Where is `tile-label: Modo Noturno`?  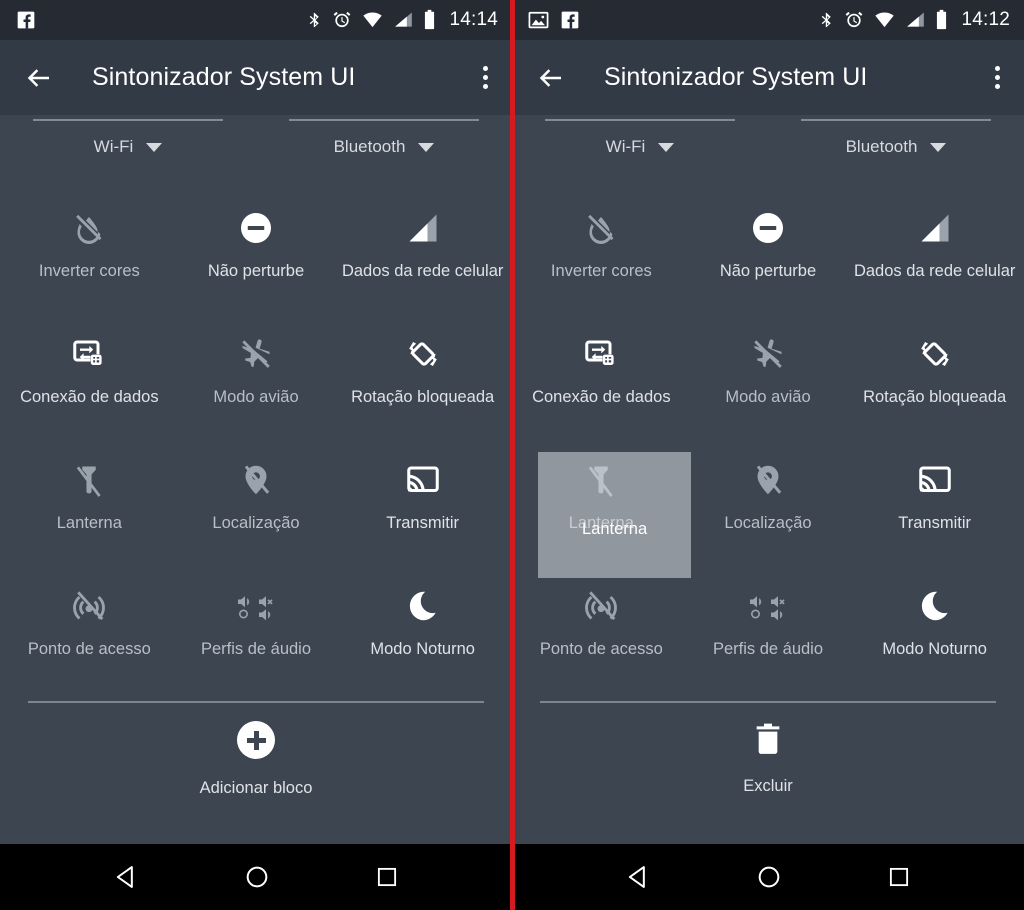
tile-label: Modo Noturno is located at coordinates (422, 649).